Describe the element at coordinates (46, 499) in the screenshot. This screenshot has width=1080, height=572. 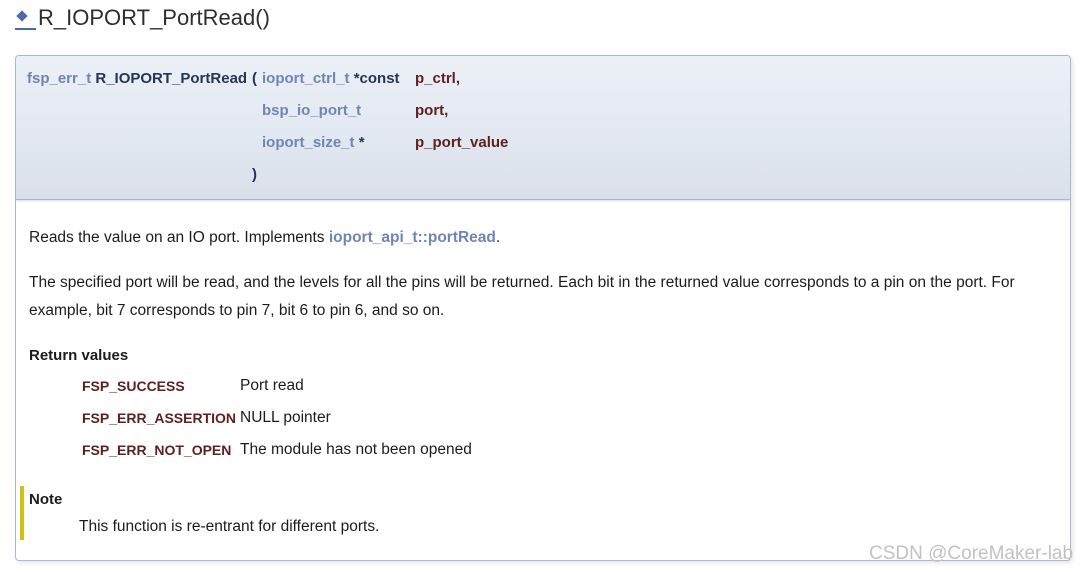
I see `note-heading: Note` at that location.